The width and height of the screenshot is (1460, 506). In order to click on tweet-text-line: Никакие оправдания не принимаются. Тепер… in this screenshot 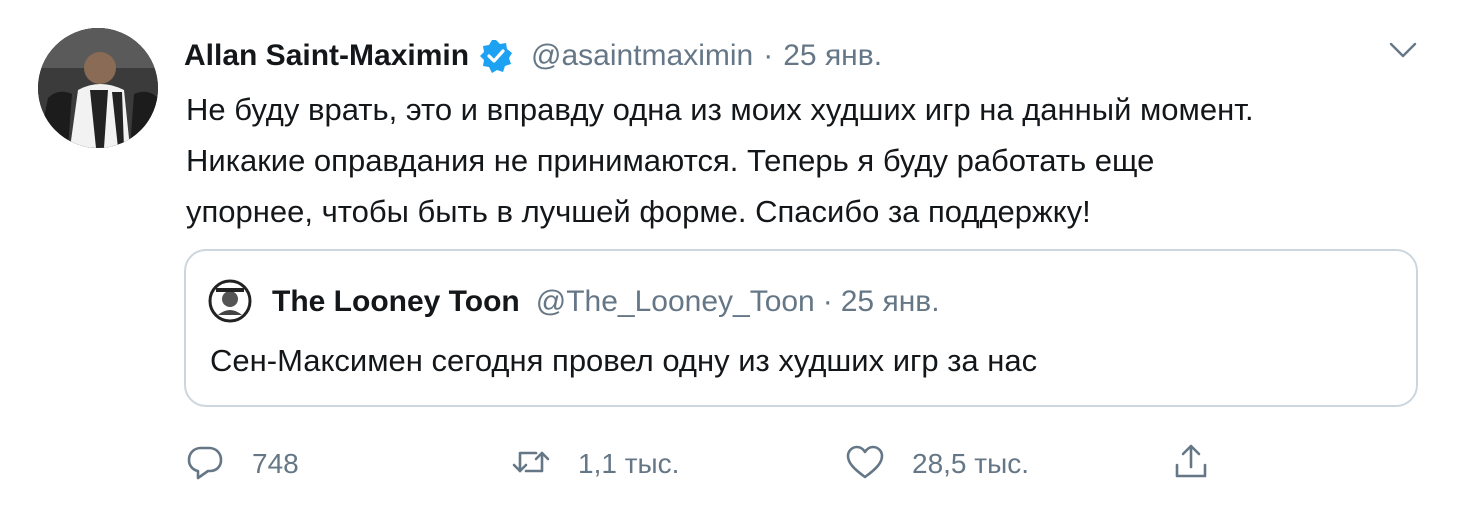, I will do `click(670, 160)`.